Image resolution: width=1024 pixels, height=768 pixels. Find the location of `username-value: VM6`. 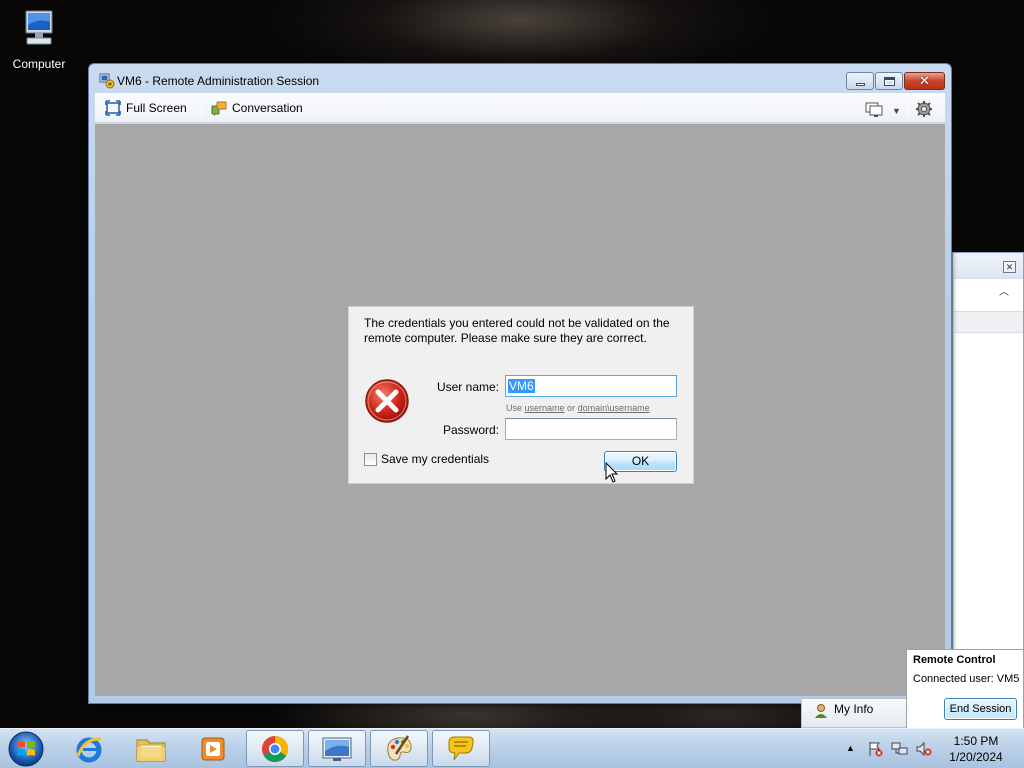

username-value: VM6 is located at coordinates (521, 386).